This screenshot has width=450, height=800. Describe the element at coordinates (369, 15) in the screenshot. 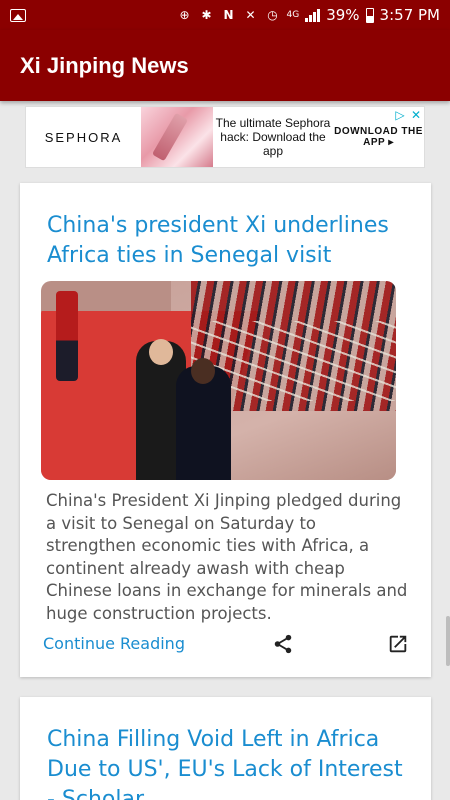

I see `battery-icon` at that location.